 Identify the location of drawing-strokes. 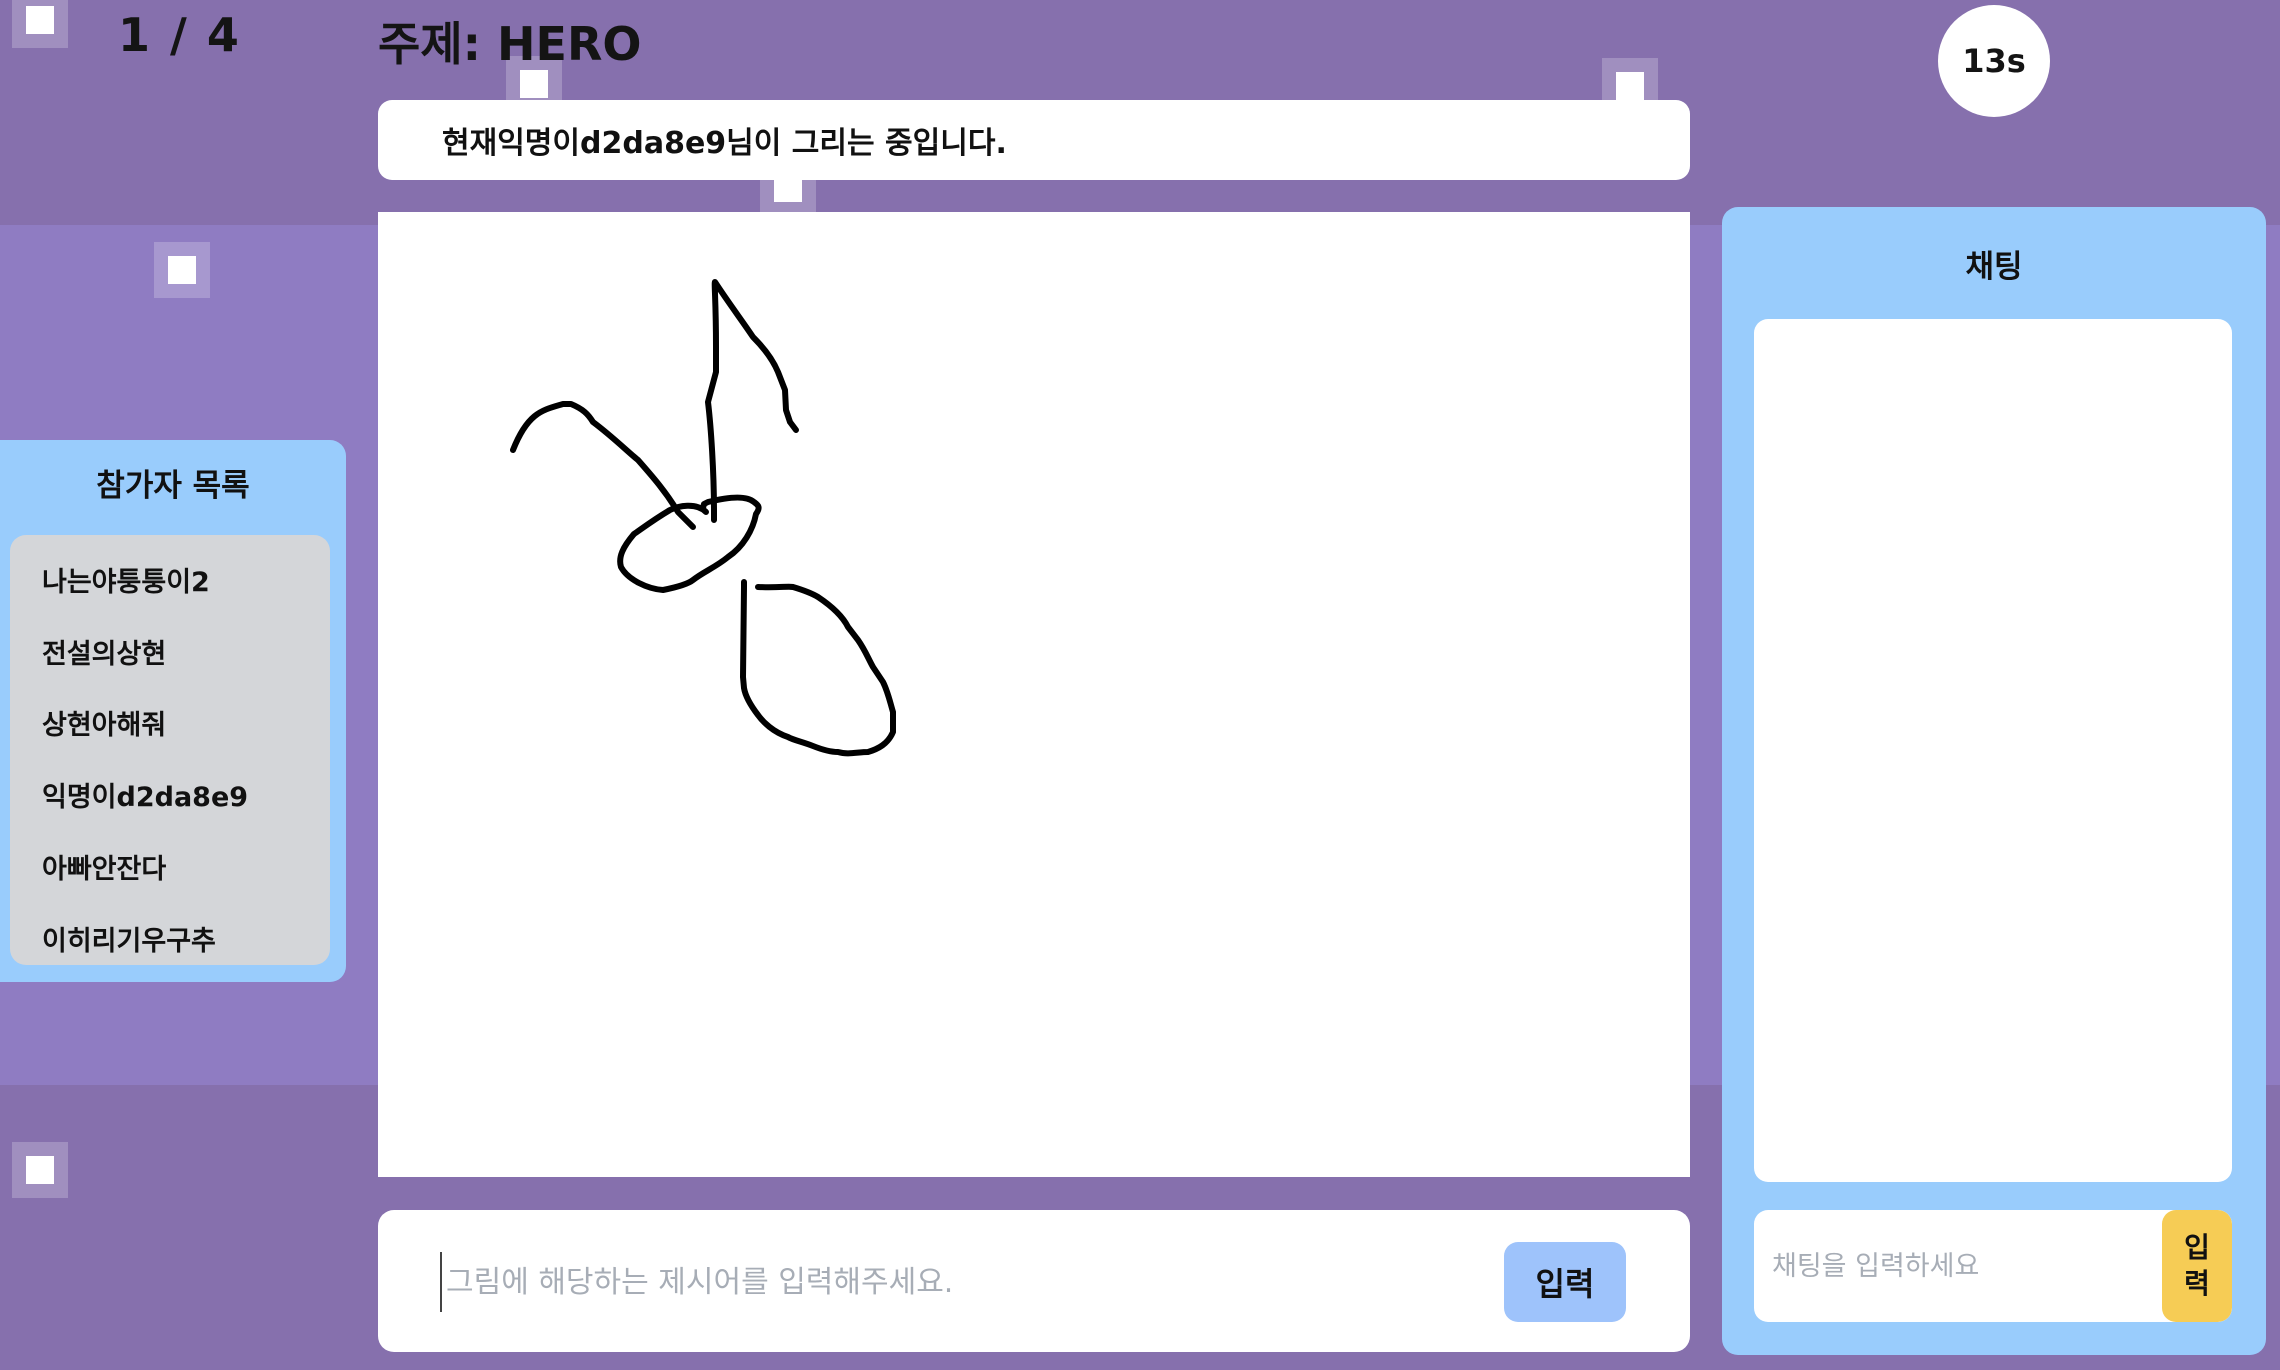
(703, 518).